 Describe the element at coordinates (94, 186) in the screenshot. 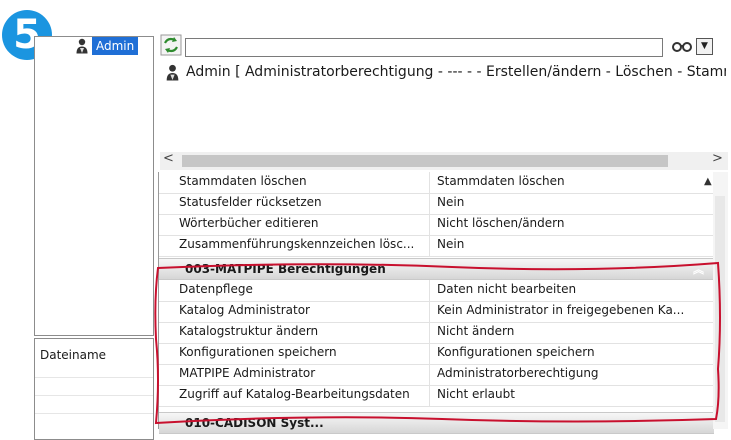

I see `user-tree-pane` at that location.